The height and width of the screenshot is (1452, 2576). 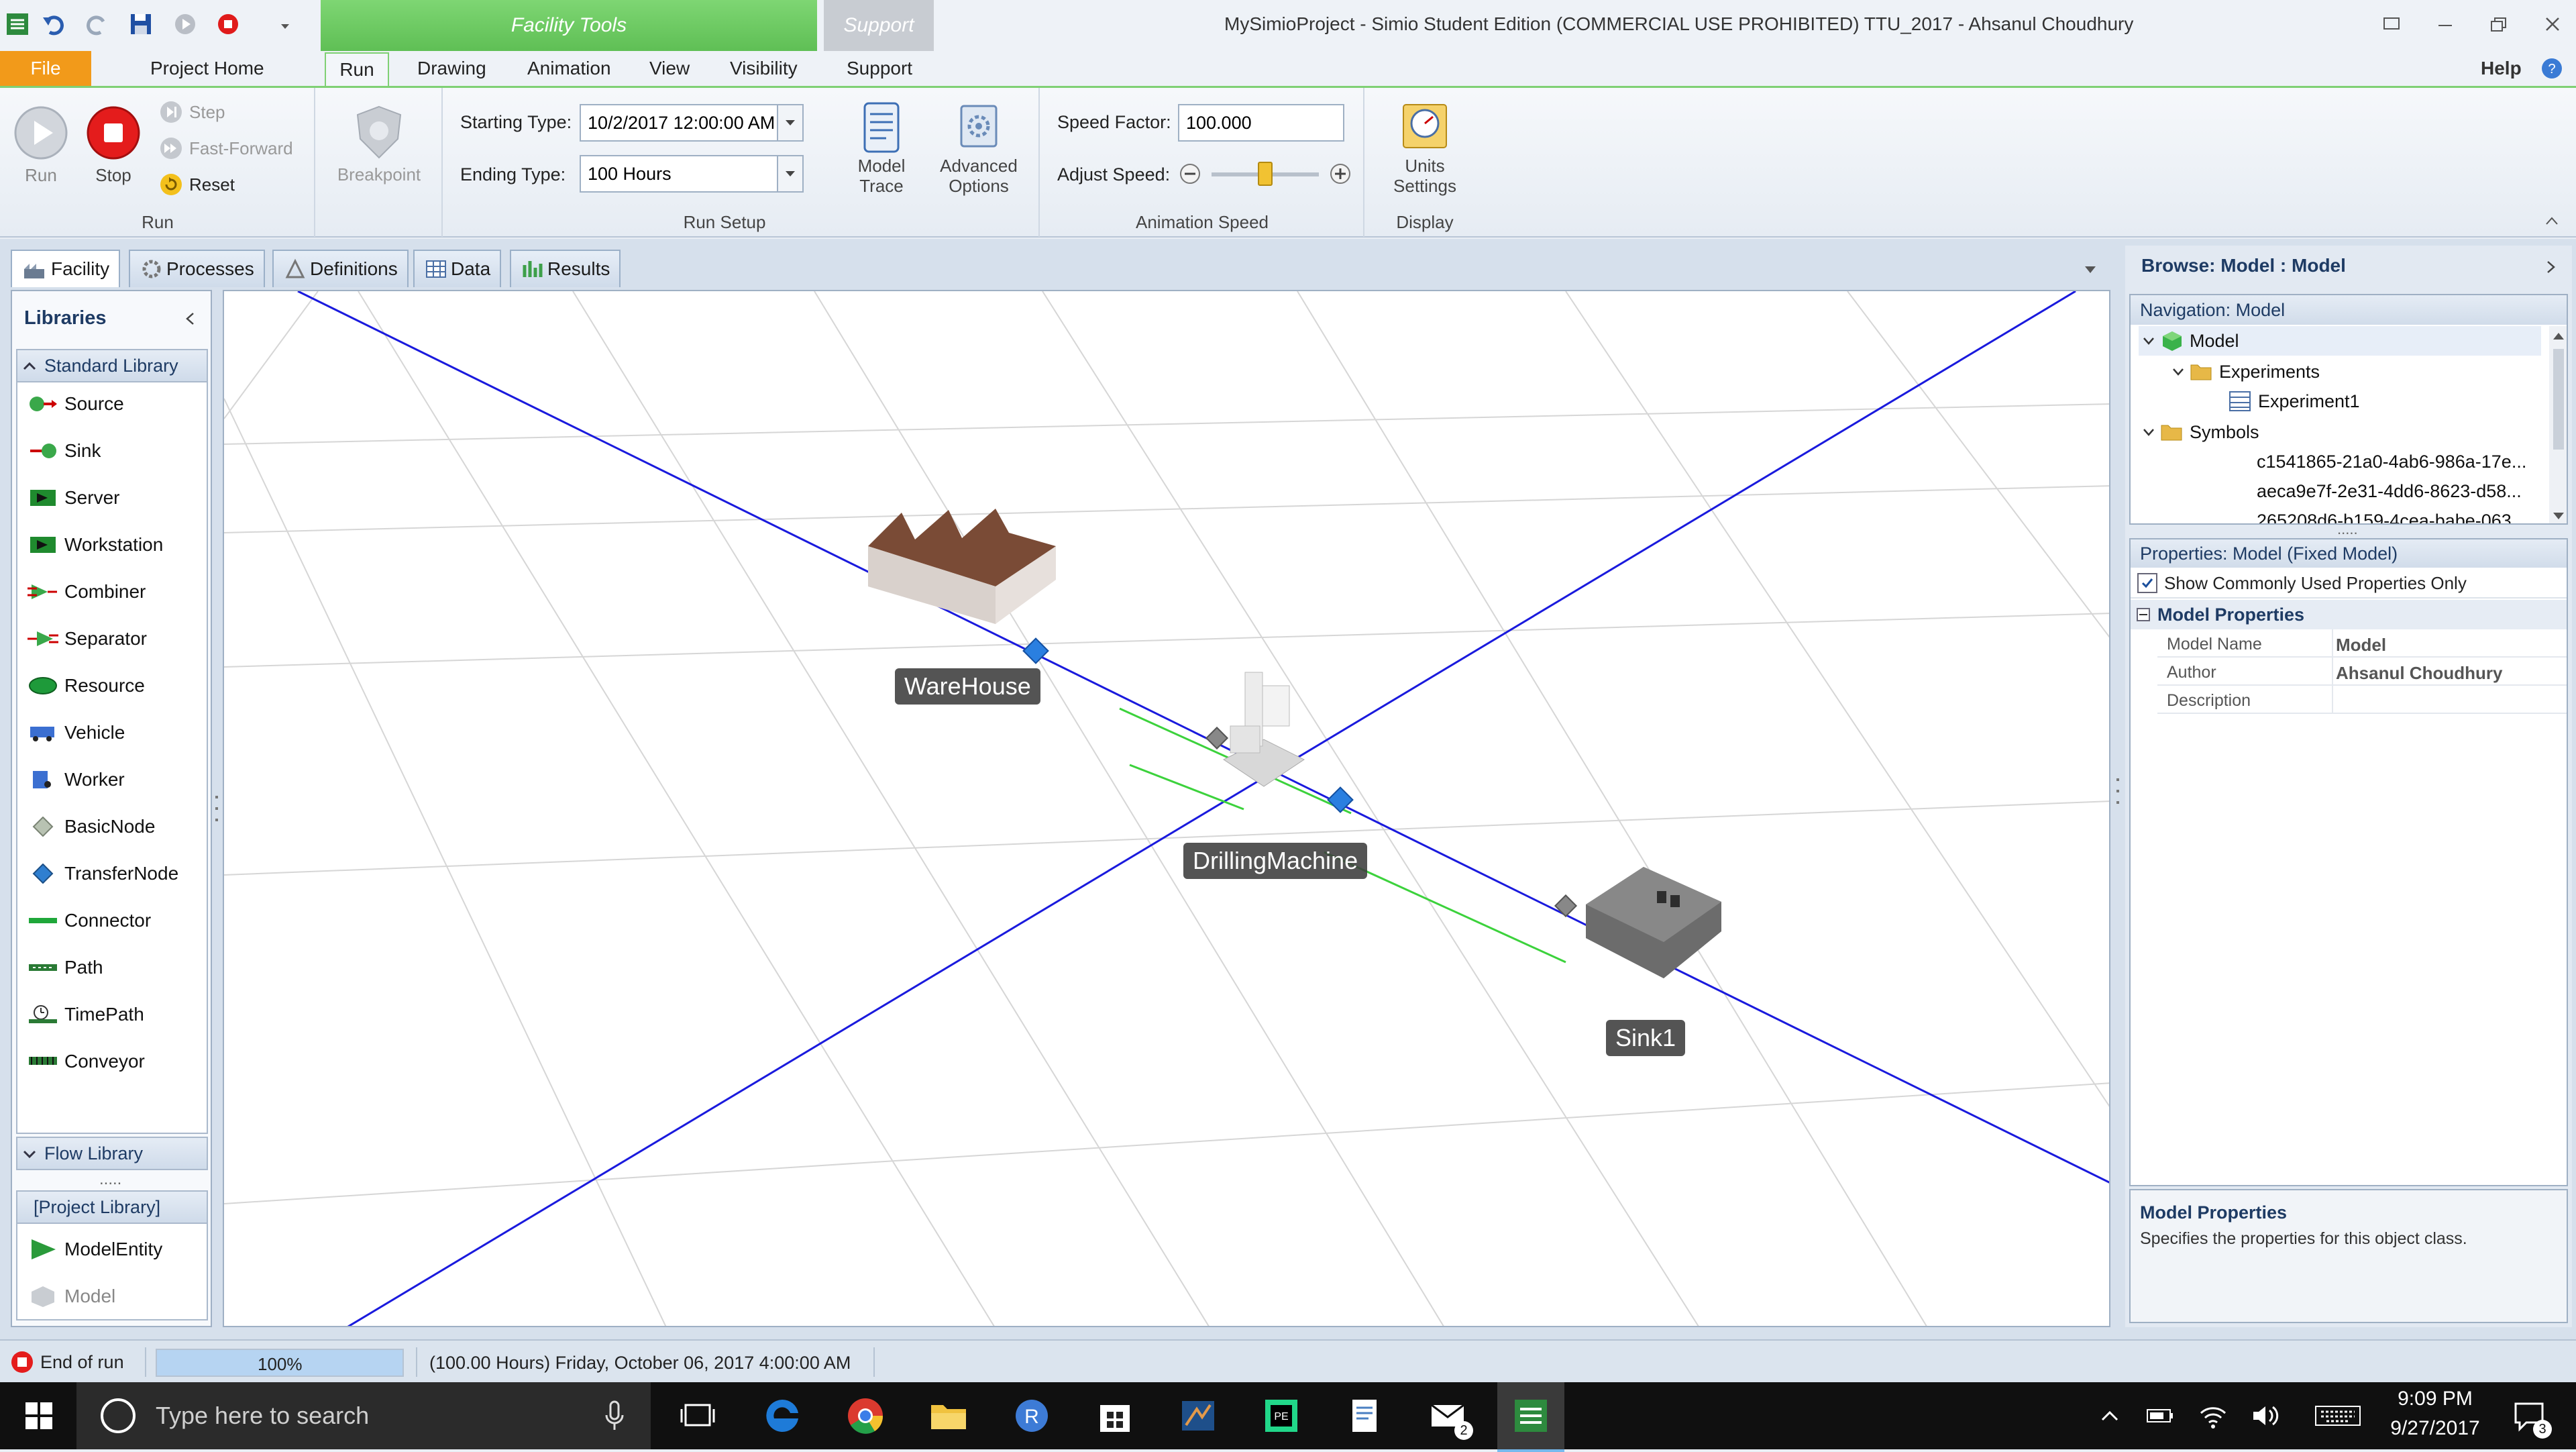 What do you see at coordinates (2529, 1416) in the screenshot?
I see `notifications-icon: 3` at bounding box center [2529, 1416].